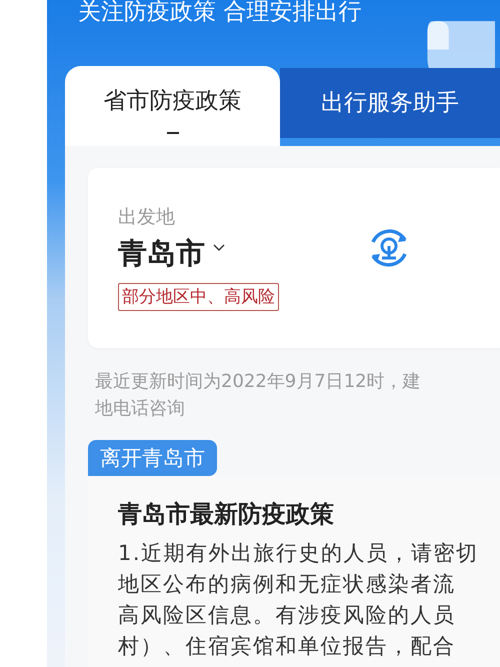 Image resolution: width=500 pixels, height=667 pixels. Describe the element at coordinates (219, 248) in the screenshot. I see `chevron-icon` at that location.